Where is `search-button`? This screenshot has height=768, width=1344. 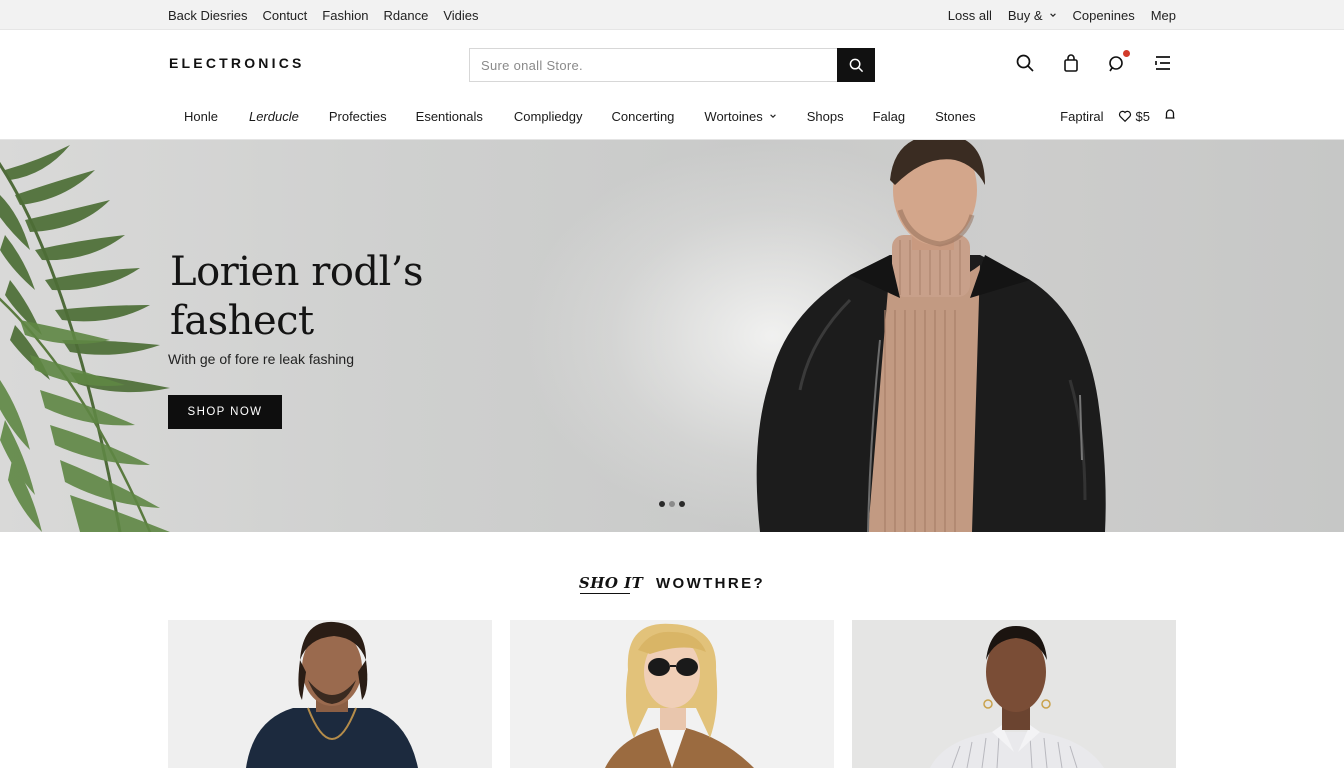 search-button is located at coordinates (856, 65).